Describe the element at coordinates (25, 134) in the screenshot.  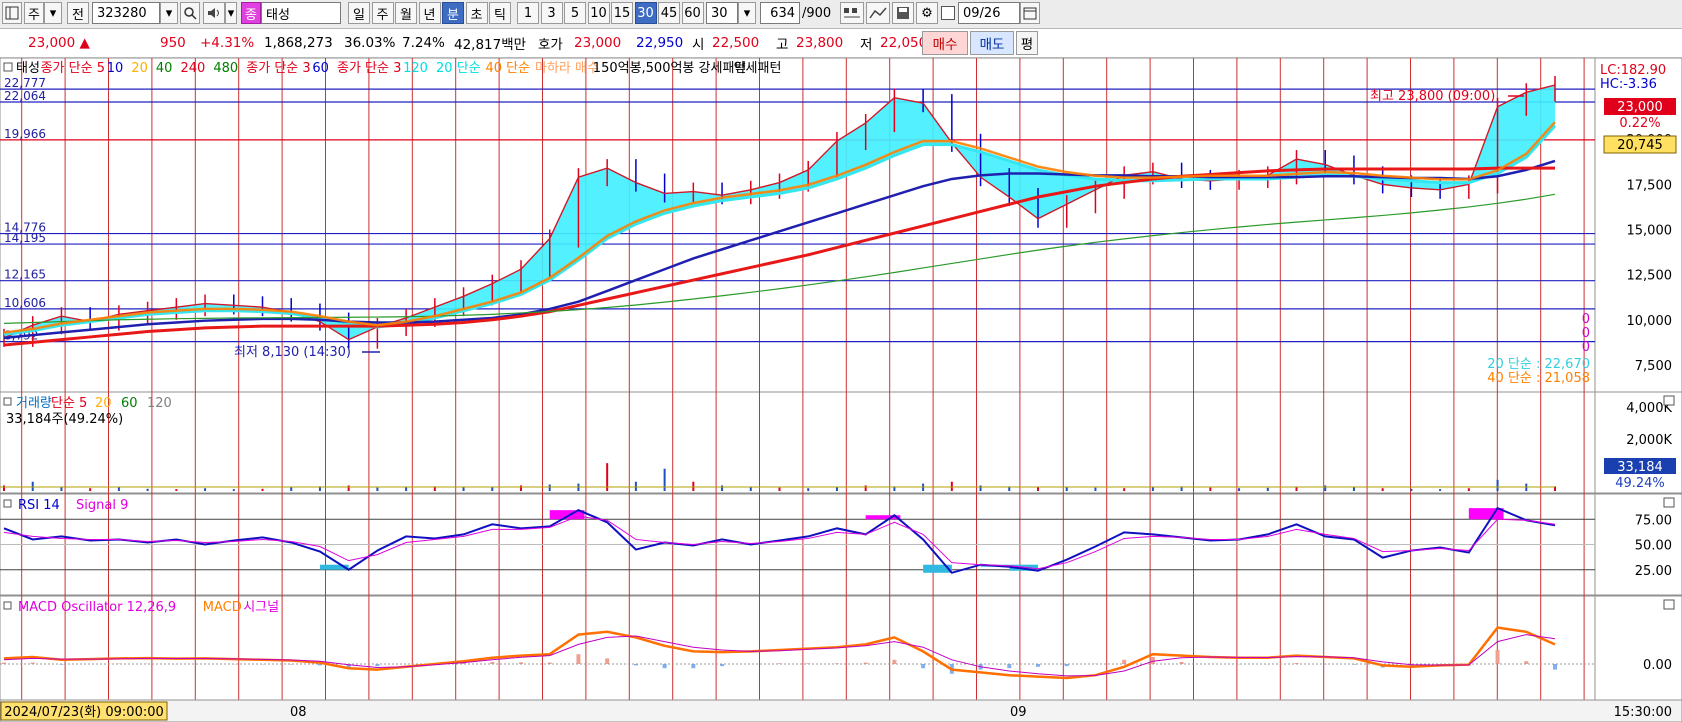
I see `level-label: 19,966` at that location.